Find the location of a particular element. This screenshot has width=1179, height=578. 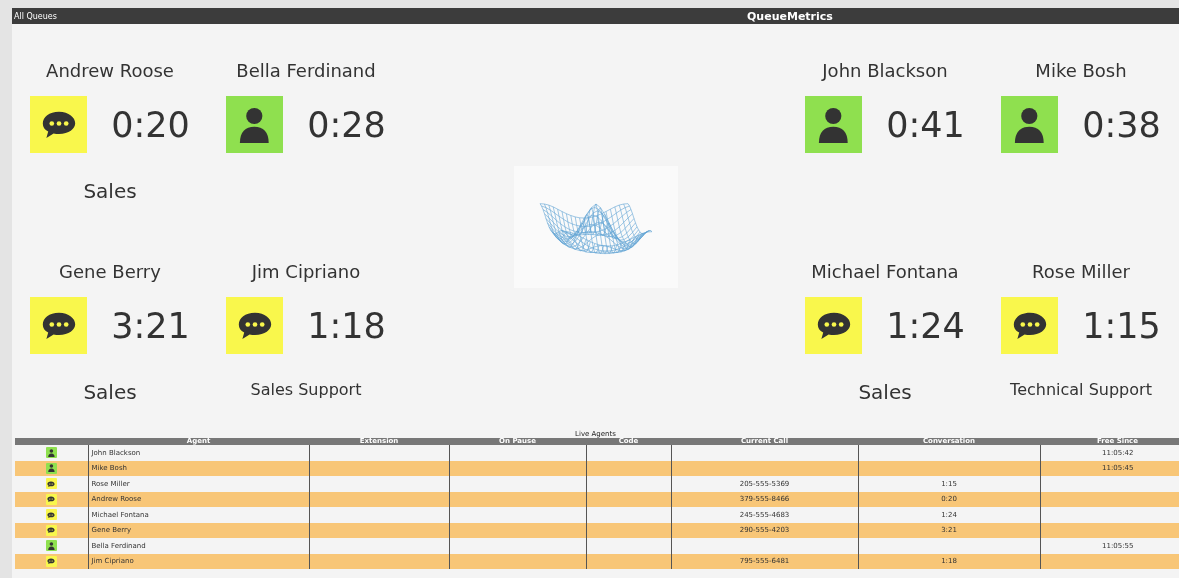

agent-name: Andrew Roose is located at coordinates (110, 71).